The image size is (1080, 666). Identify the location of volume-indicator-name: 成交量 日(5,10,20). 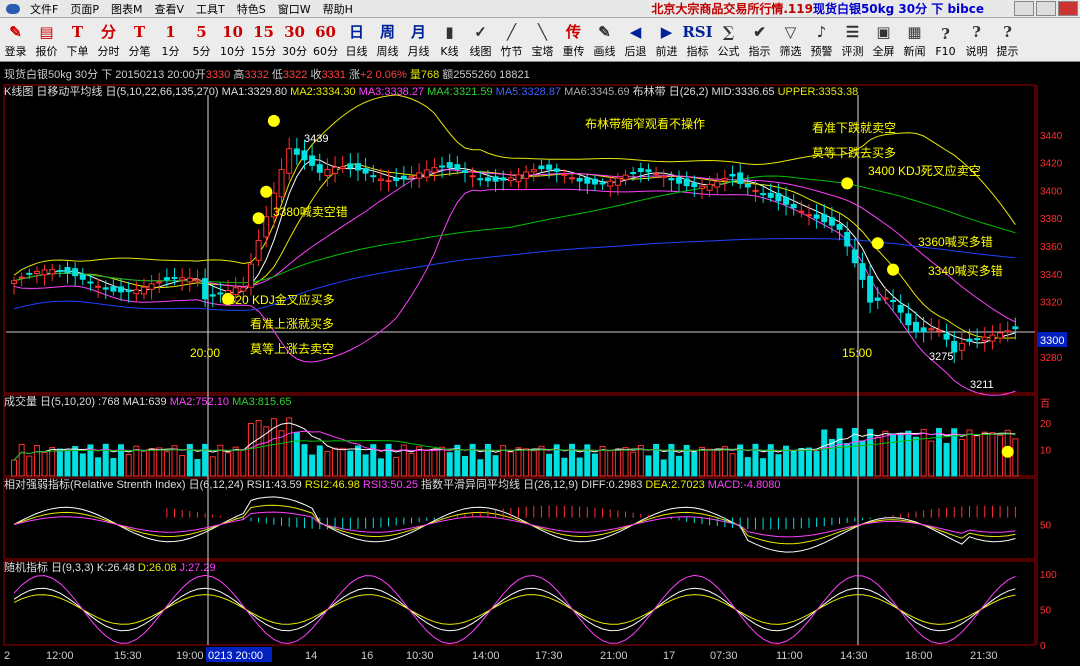
(49, 402).